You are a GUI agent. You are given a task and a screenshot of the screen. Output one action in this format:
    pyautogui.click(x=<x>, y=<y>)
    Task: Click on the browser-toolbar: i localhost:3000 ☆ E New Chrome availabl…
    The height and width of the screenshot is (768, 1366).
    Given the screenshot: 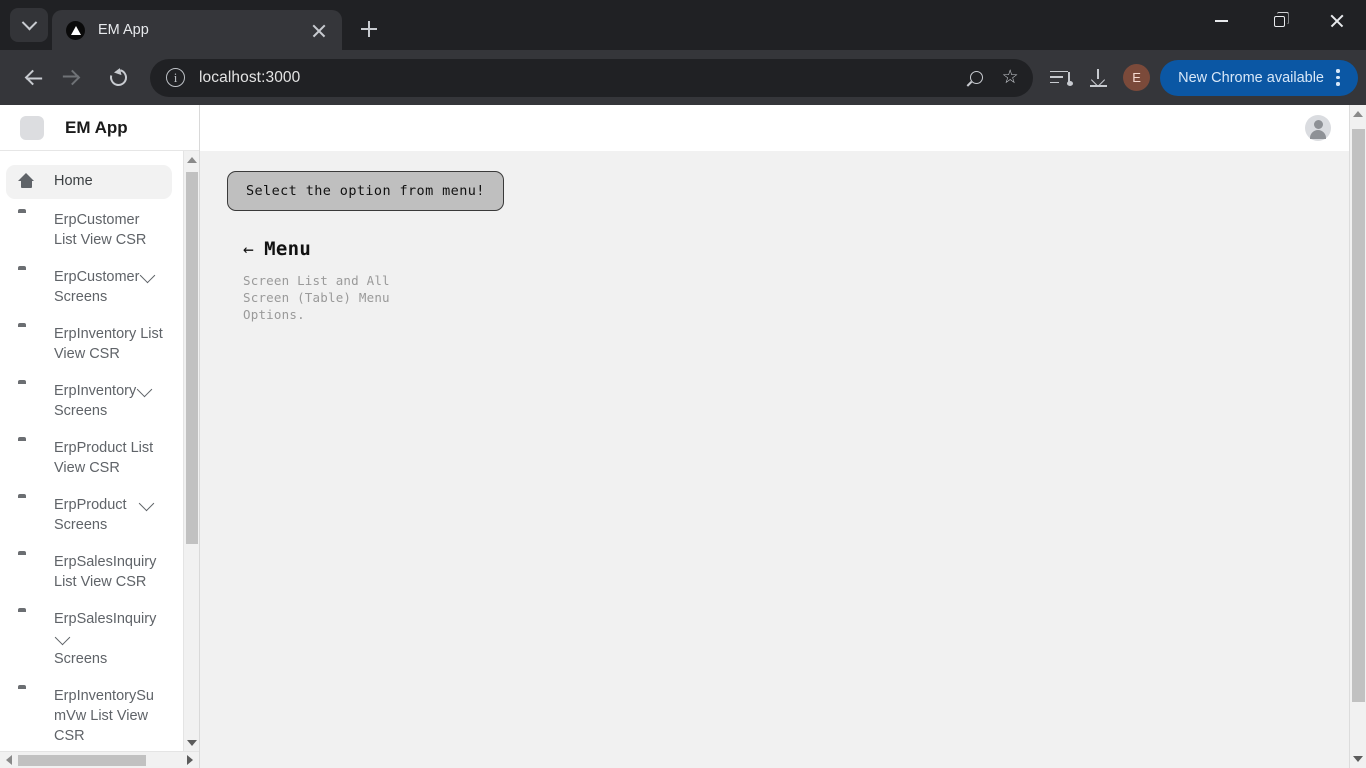 What is the action you would take?
    pyautogui.click(x=683, y=77)
    